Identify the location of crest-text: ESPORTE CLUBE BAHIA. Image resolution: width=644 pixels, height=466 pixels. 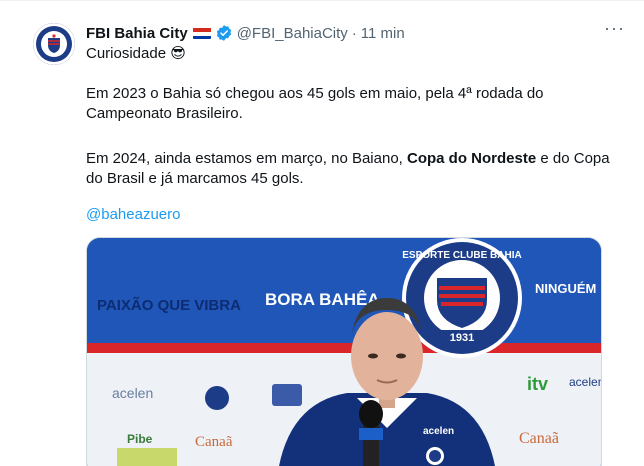
(461, 255).